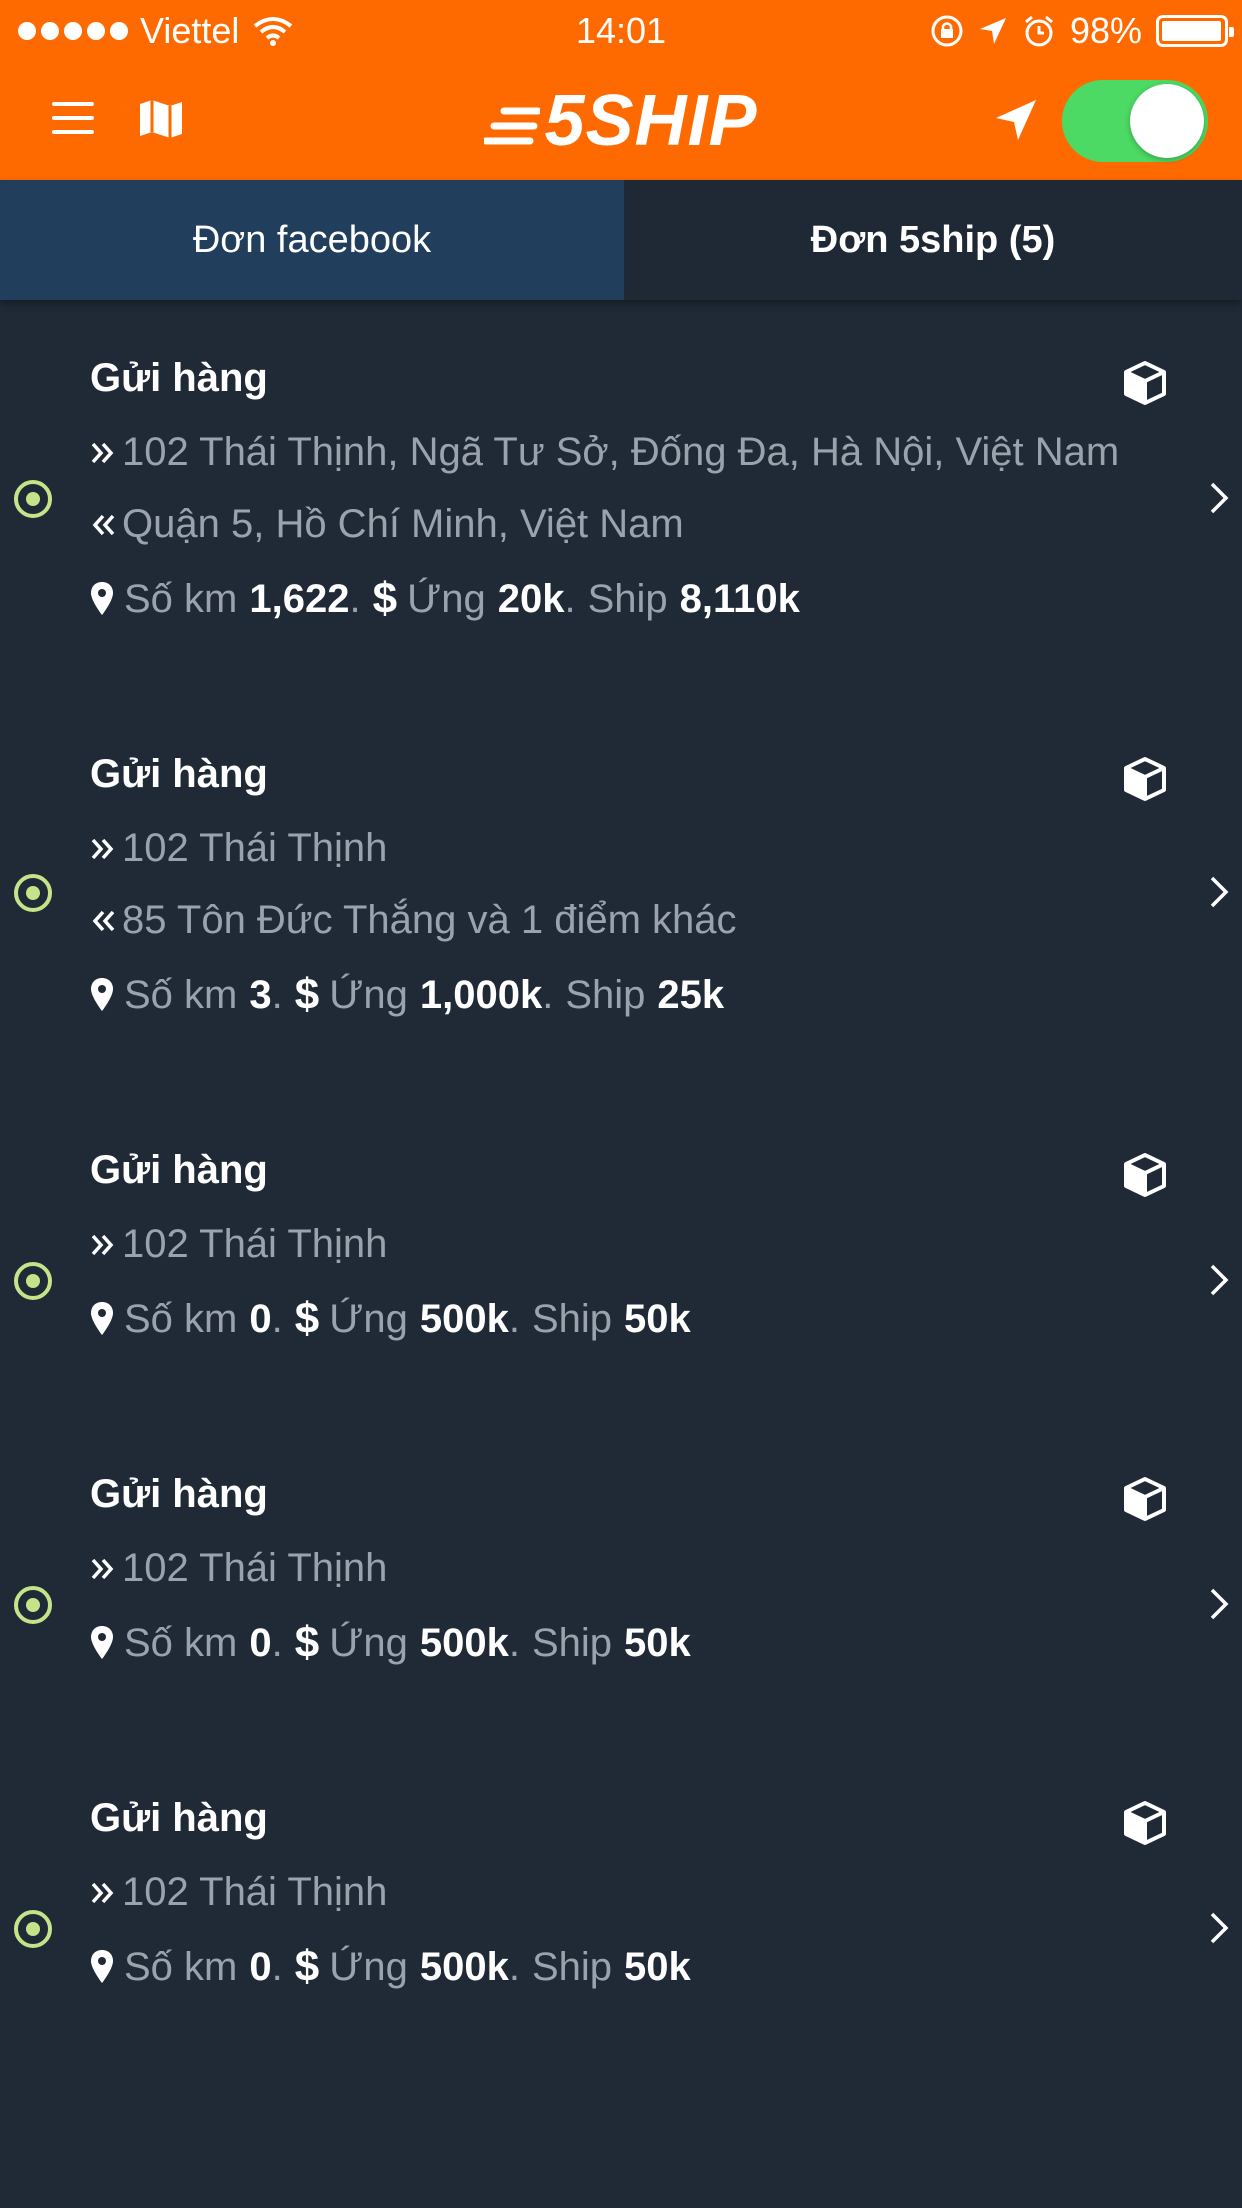 This screenshot has width=1242, height=2208. I want to click on tab-facebook-orders: Đơn facebook, so click(312, 240).